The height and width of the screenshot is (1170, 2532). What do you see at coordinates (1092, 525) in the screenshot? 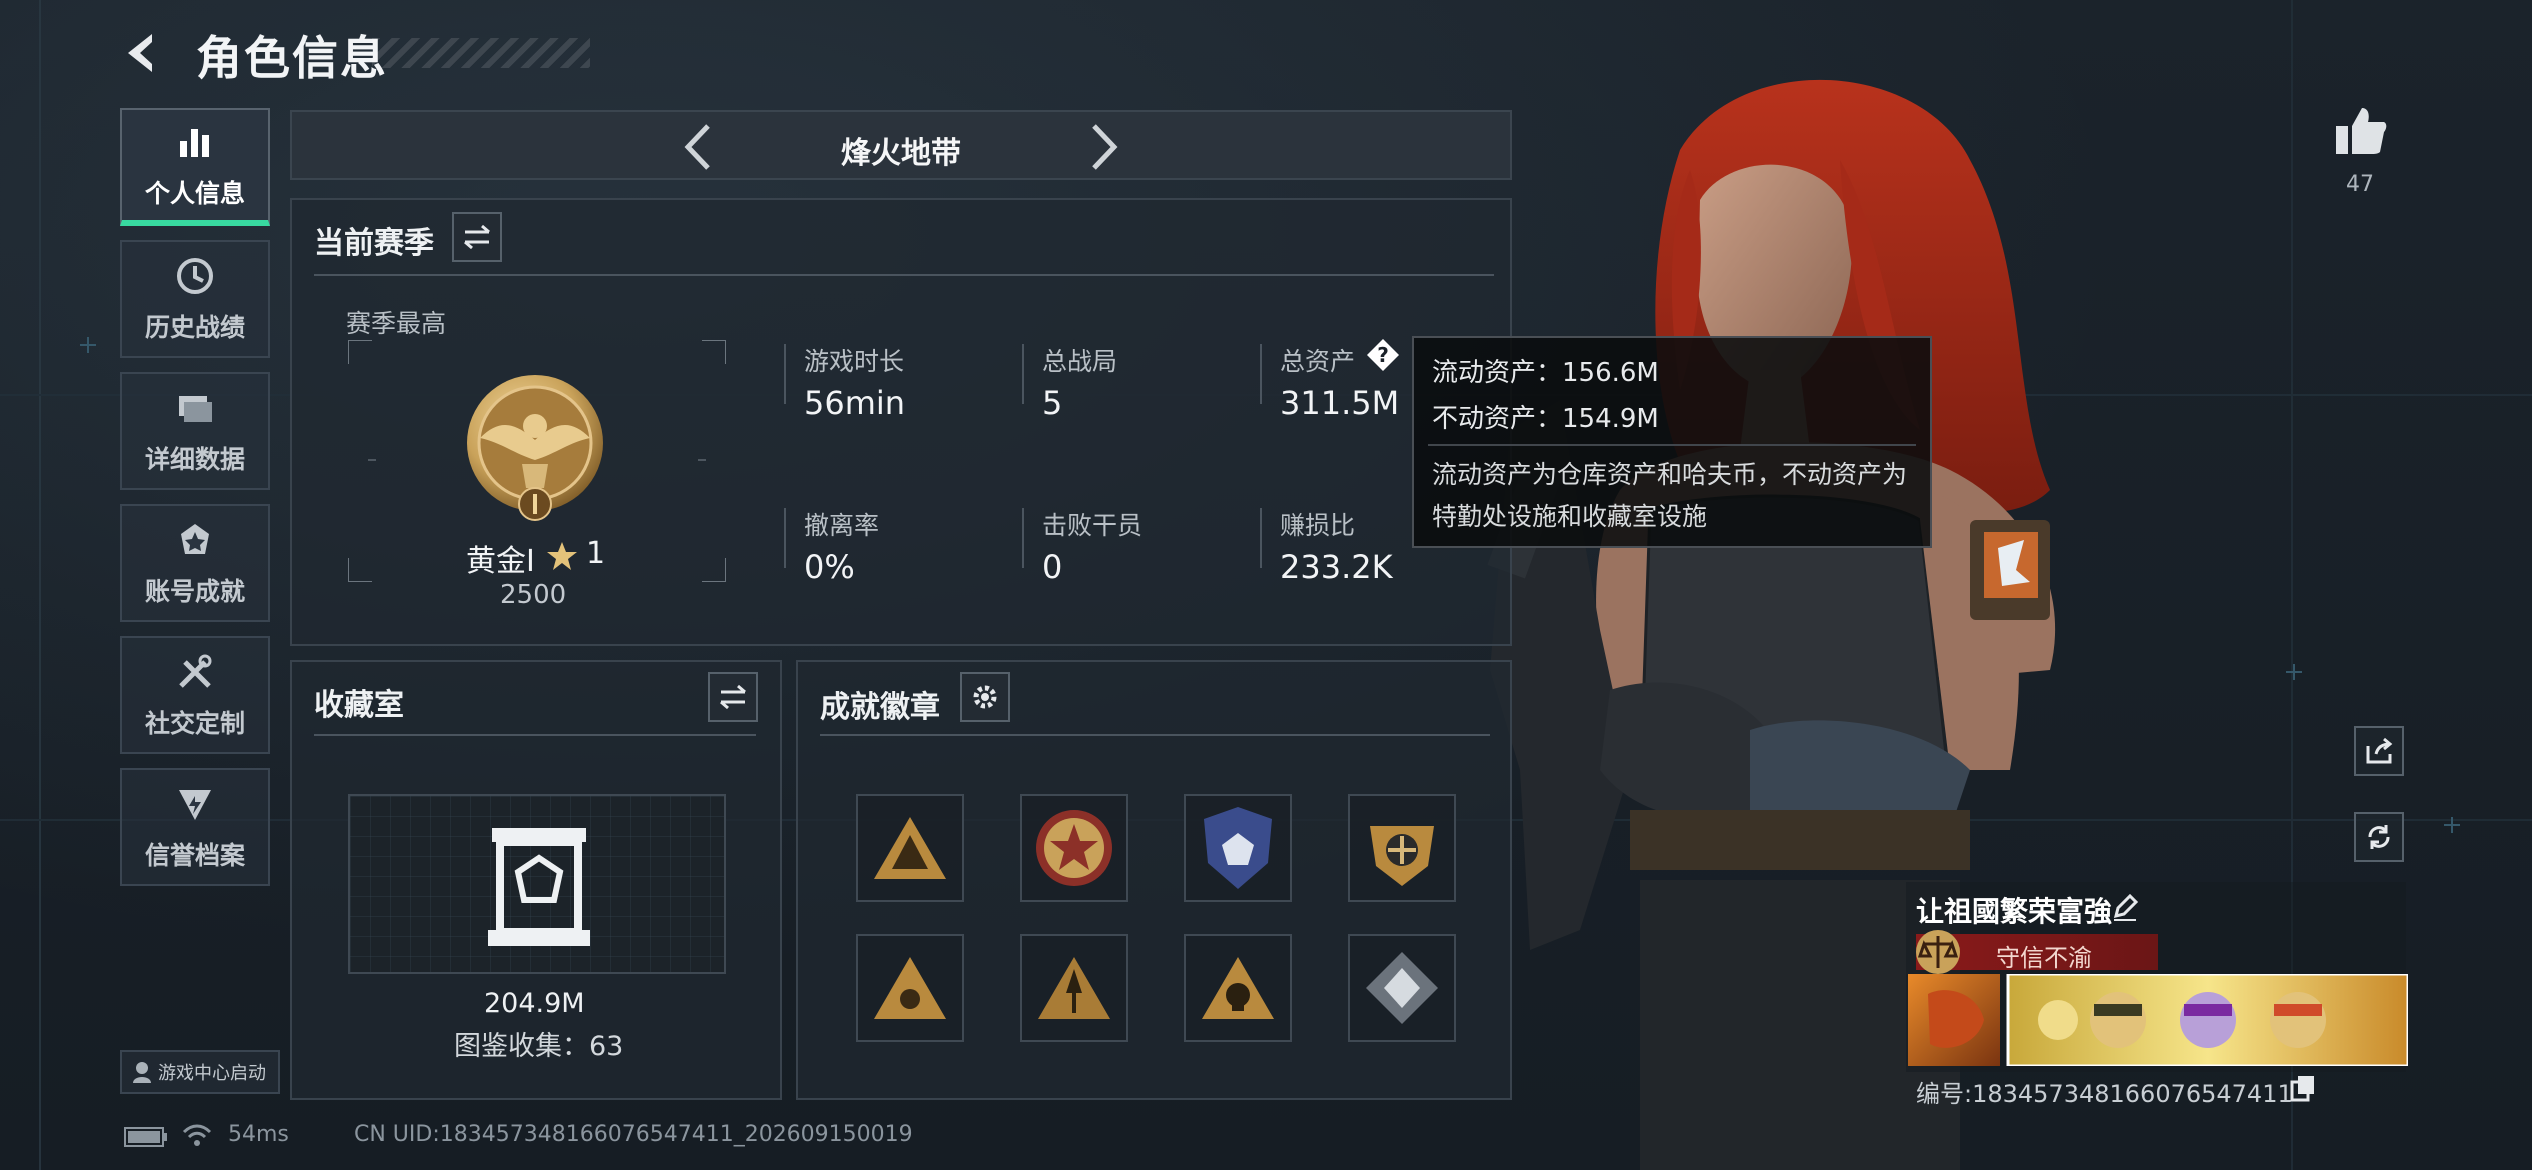
I see `stat-label-operators-defeated: 击败干员` at bounding box center [1092, 525].